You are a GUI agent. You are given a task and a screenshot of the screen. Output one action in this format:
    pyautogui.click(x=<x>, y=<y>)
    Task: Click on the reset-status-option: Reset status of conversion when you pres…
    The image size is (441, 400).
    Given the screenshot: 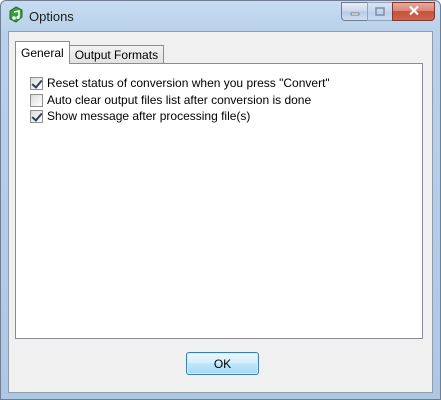 What is the action you would take?
    pyautogui.click(x=180, y=83)
    